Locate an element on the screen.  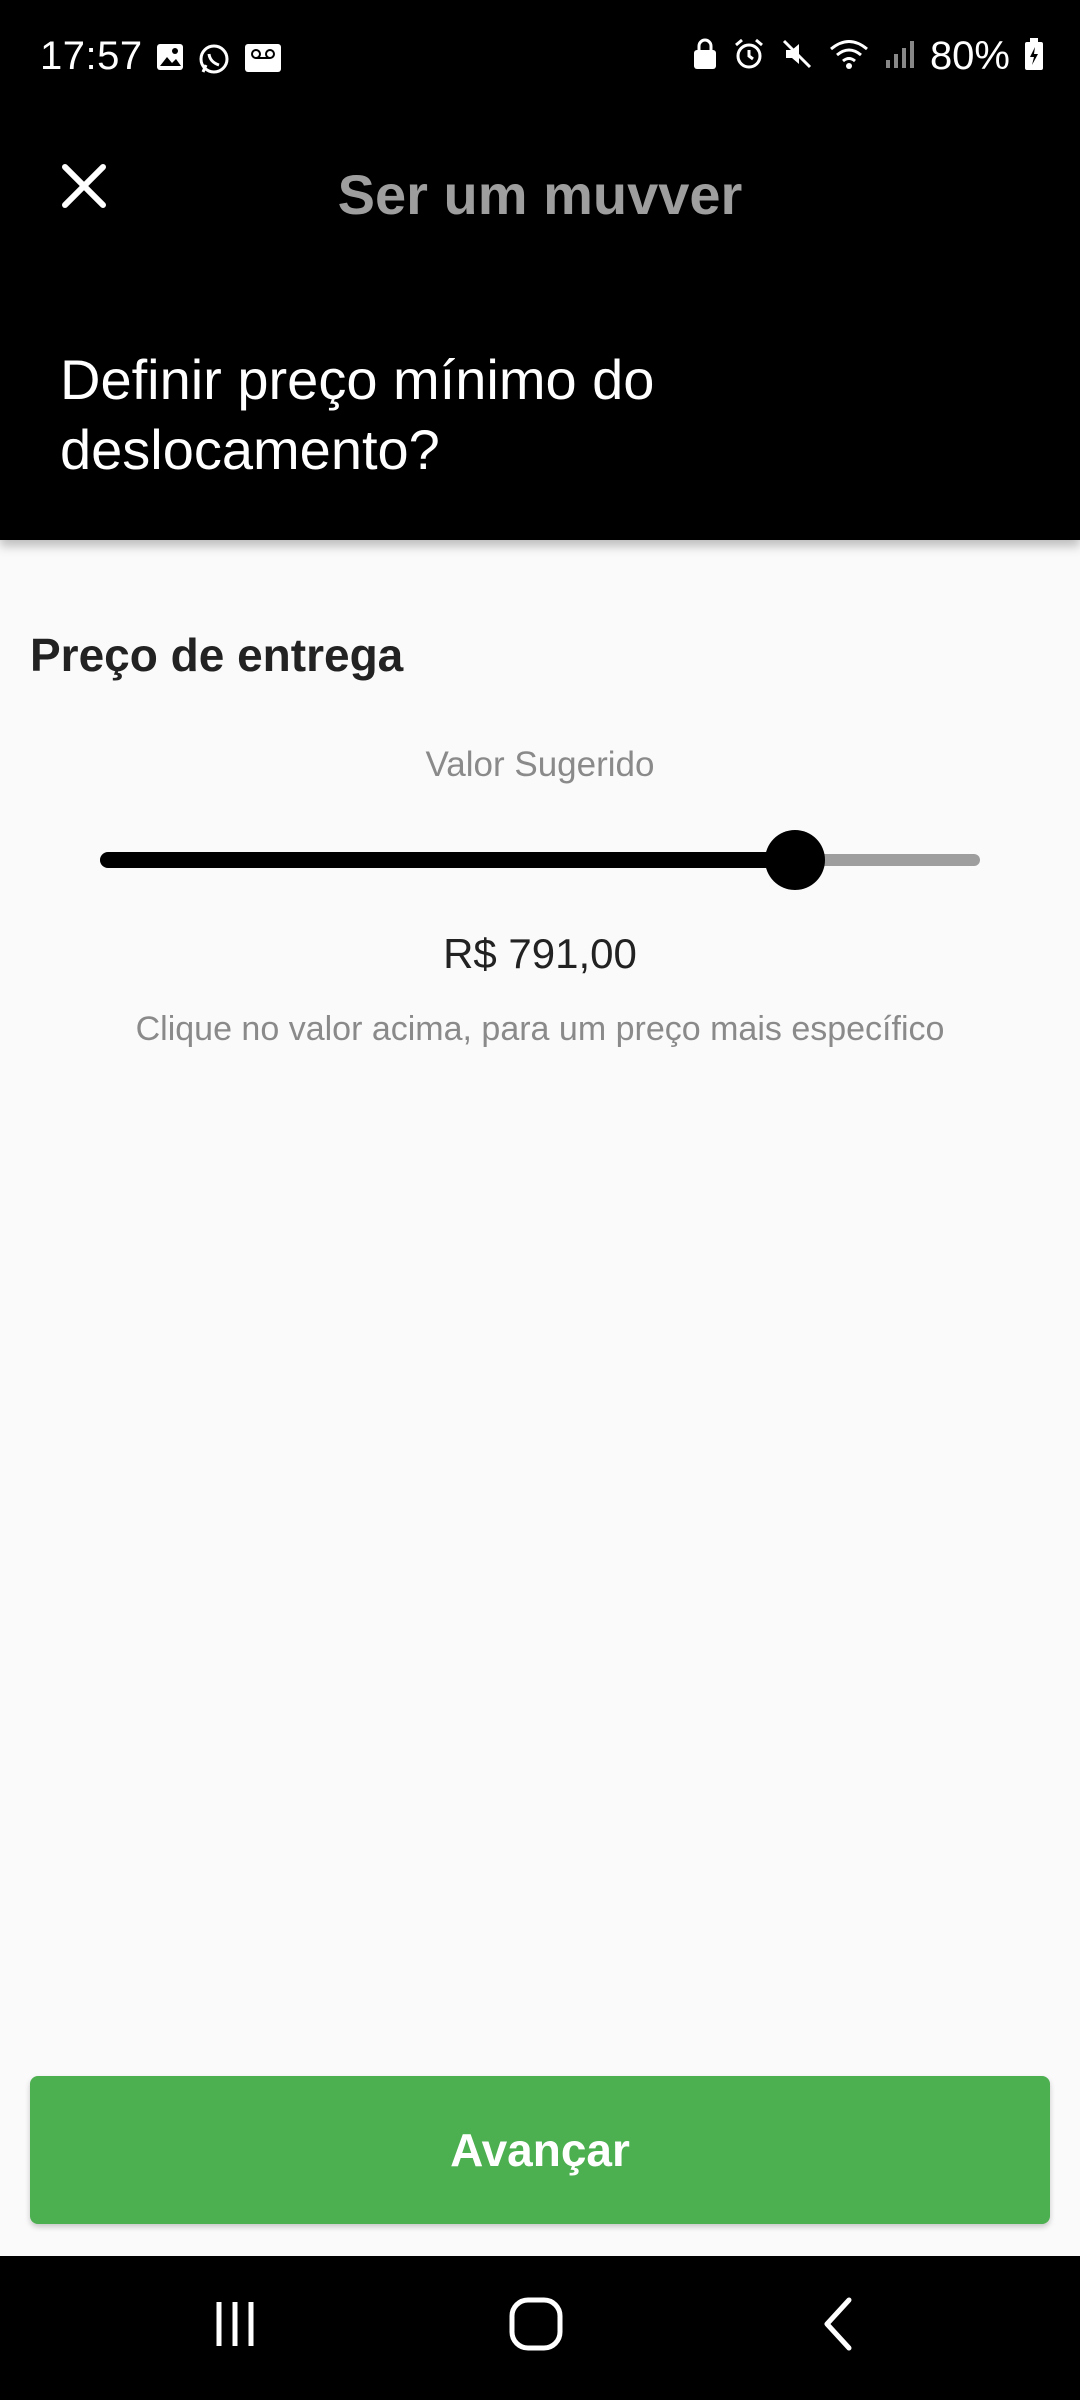
mute-icon is located at coordinates (797, 56).